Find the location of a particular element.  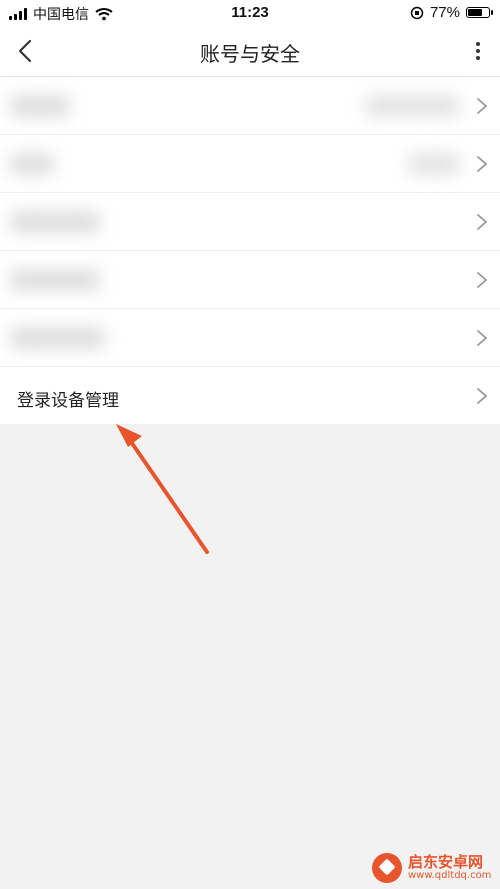

status-bar: 中国电信 11:23 77% is located at coordinates (250, 13).